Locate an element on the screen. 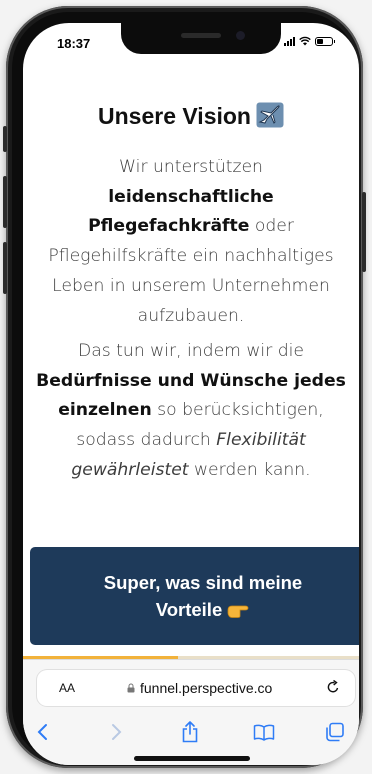 This screenshot has height=774, width=372. share-icon is located at coordinates (190, 732).